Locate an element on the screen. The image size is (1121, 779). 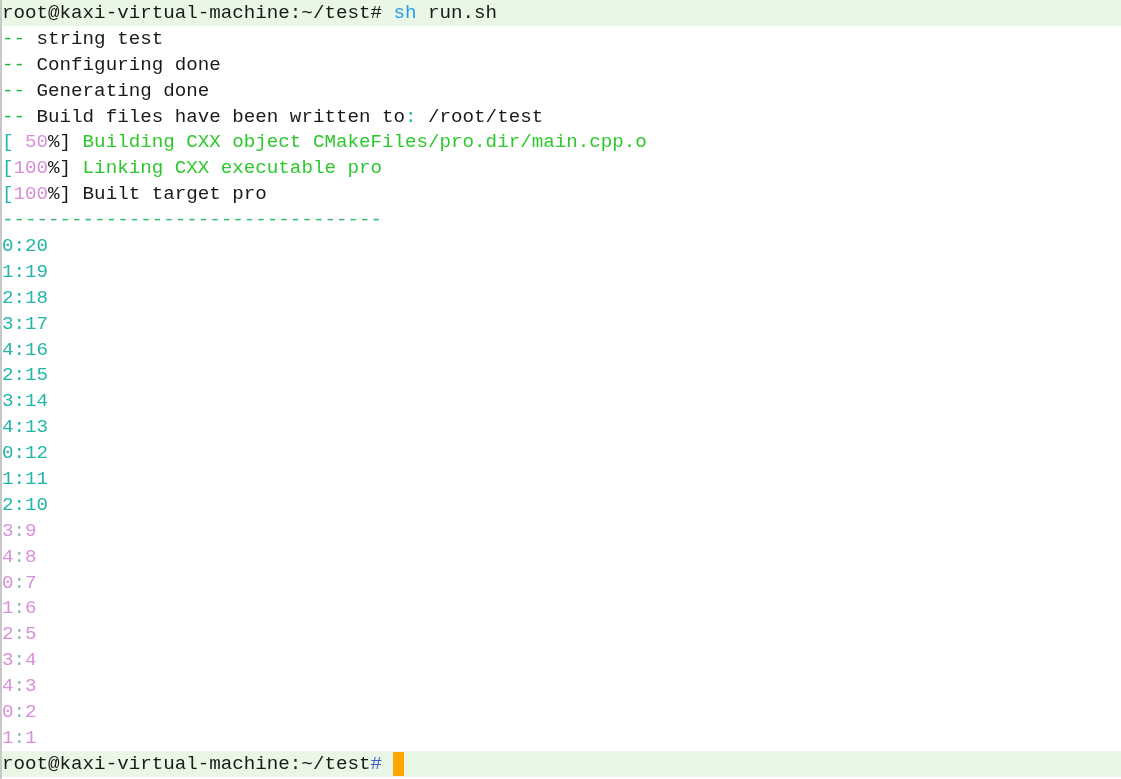
output-line: 1:1 is located at coordinates (19, 737).